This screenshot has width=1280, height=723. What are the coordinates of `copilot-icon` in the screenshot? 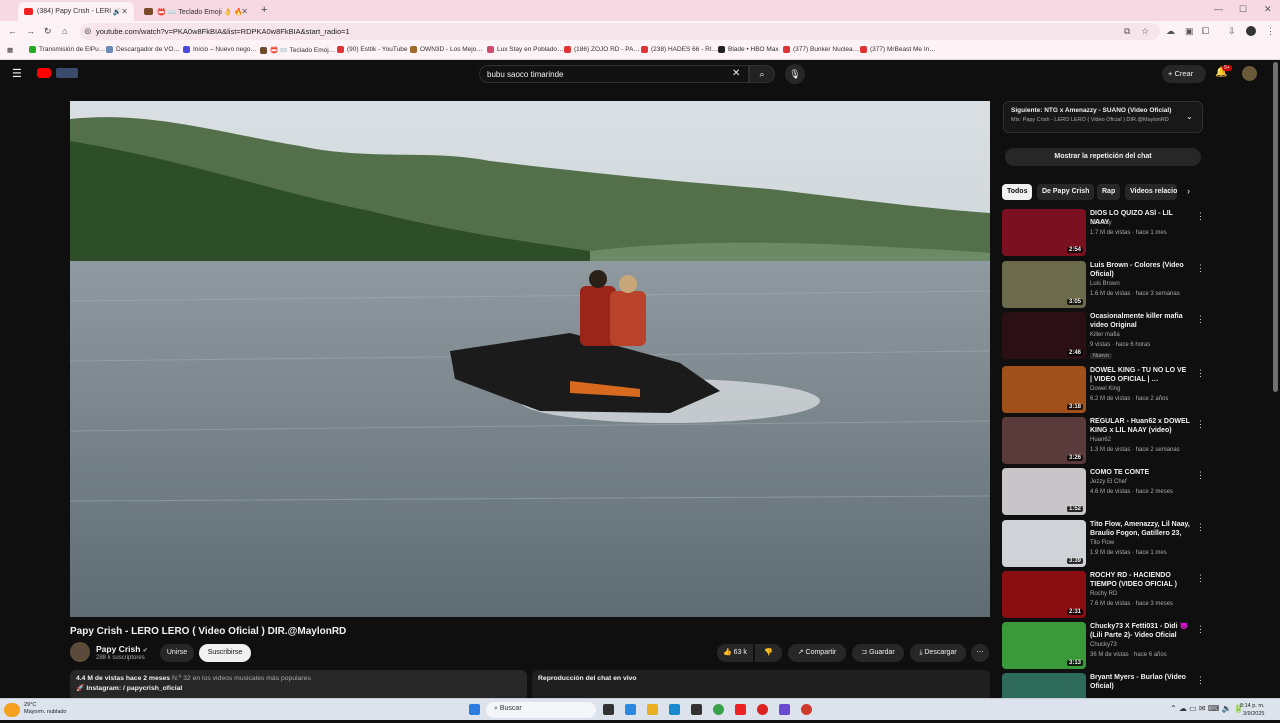 It's located at (630, 709).